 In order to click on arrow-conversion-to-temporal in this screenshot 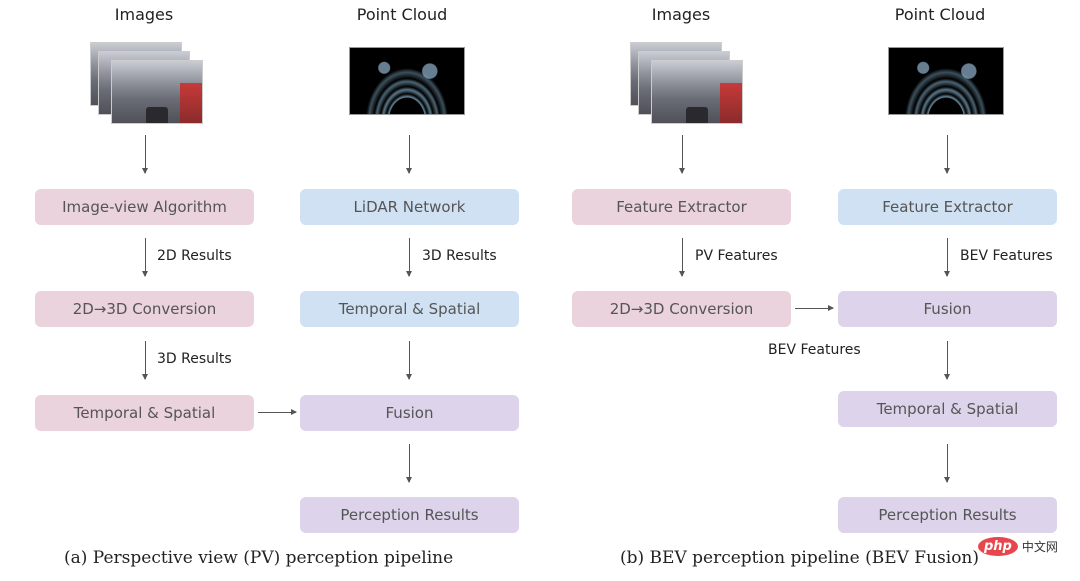, I will do `click(145, 360)`.